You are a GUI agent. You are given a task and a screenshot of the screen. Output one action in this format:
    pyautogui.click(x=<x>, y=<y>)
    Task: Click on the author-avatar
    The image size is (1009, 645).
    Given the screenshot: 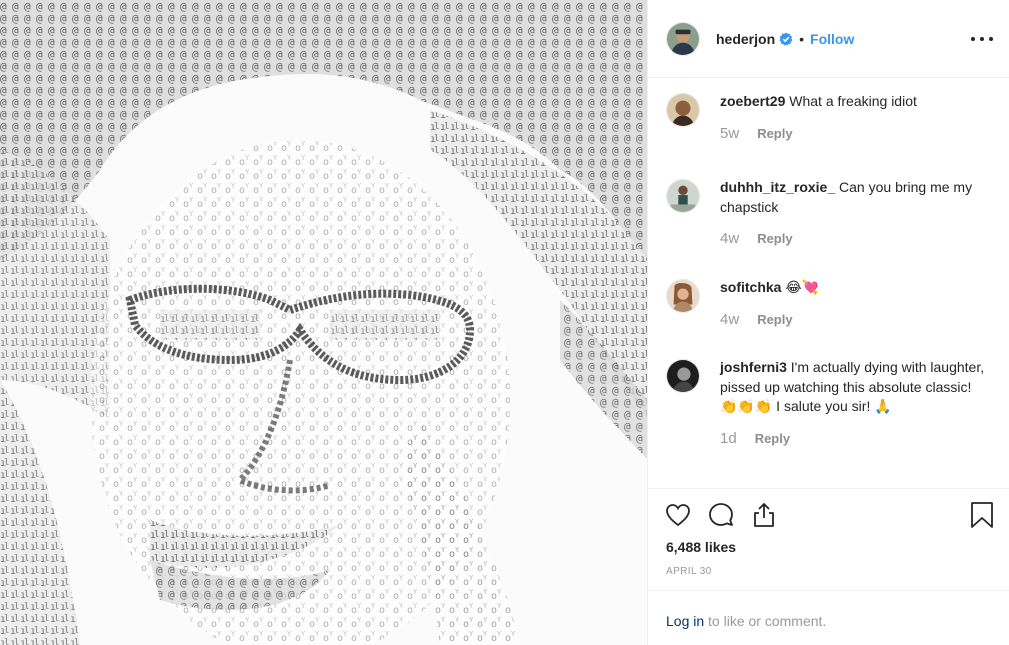 What is the action you would take?
    pyautogui.click(x=683, y=38)
    